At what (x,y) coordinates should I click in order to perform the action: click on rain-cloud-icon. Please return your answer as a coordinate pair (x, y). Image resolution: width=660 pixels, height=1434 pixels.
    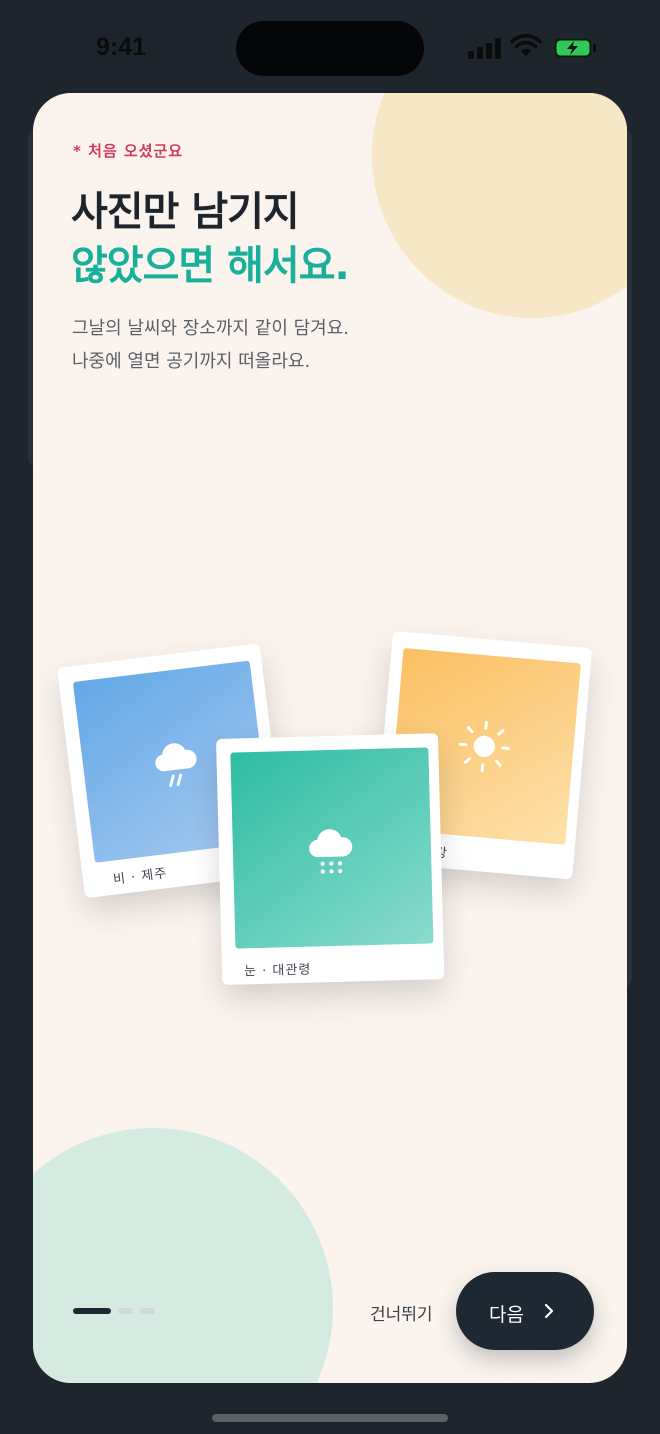
    Looking at the image, I should click on (176, 765).